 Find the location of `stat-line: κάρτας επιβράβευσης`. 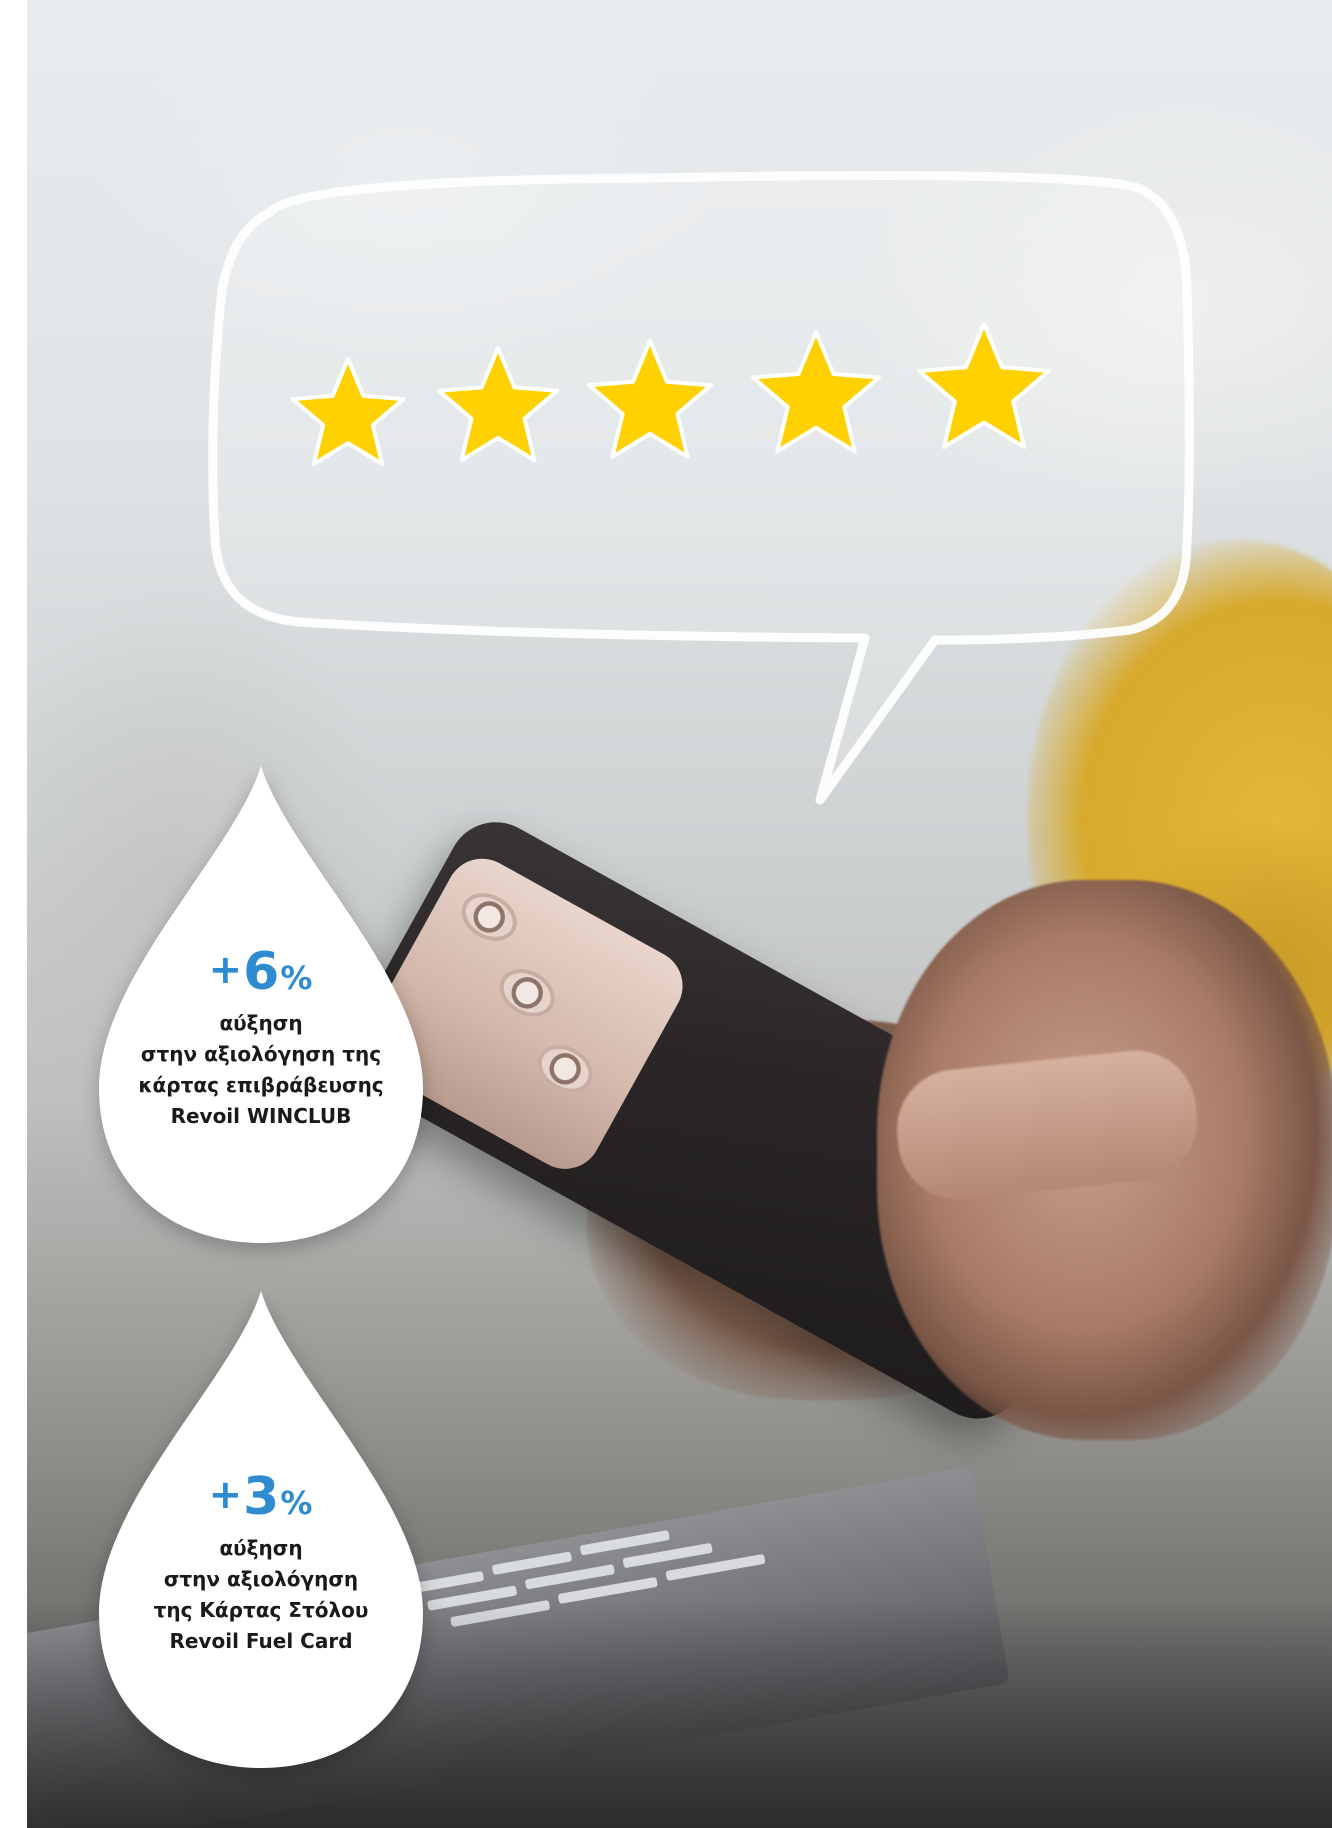

stat-line: κάρτας επιβράβευσης is located at coordinates (261, 1085).